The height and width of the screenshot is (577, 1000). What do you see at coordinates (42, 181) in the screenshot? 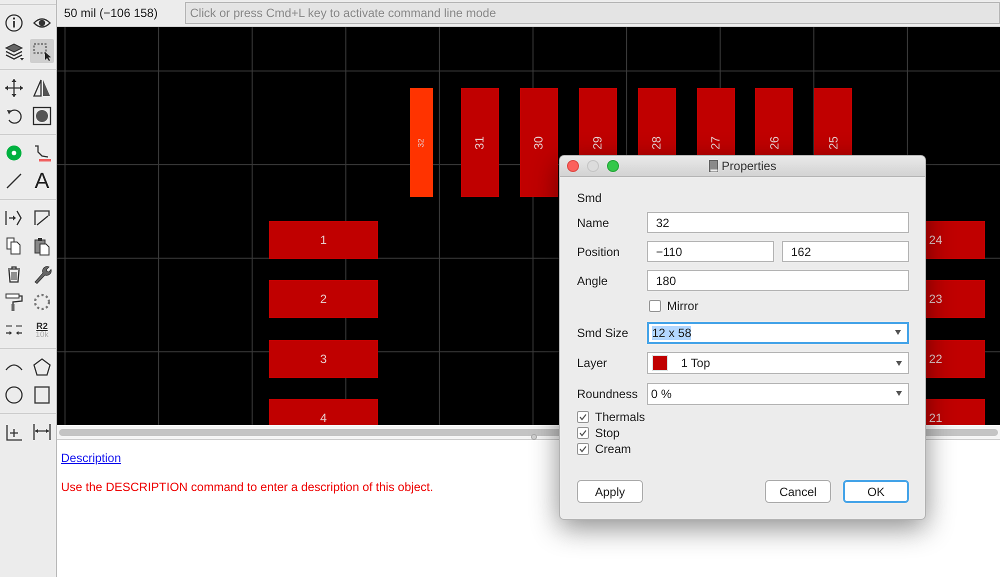
I see `text-tool: A` at bounding box center [42, 181].